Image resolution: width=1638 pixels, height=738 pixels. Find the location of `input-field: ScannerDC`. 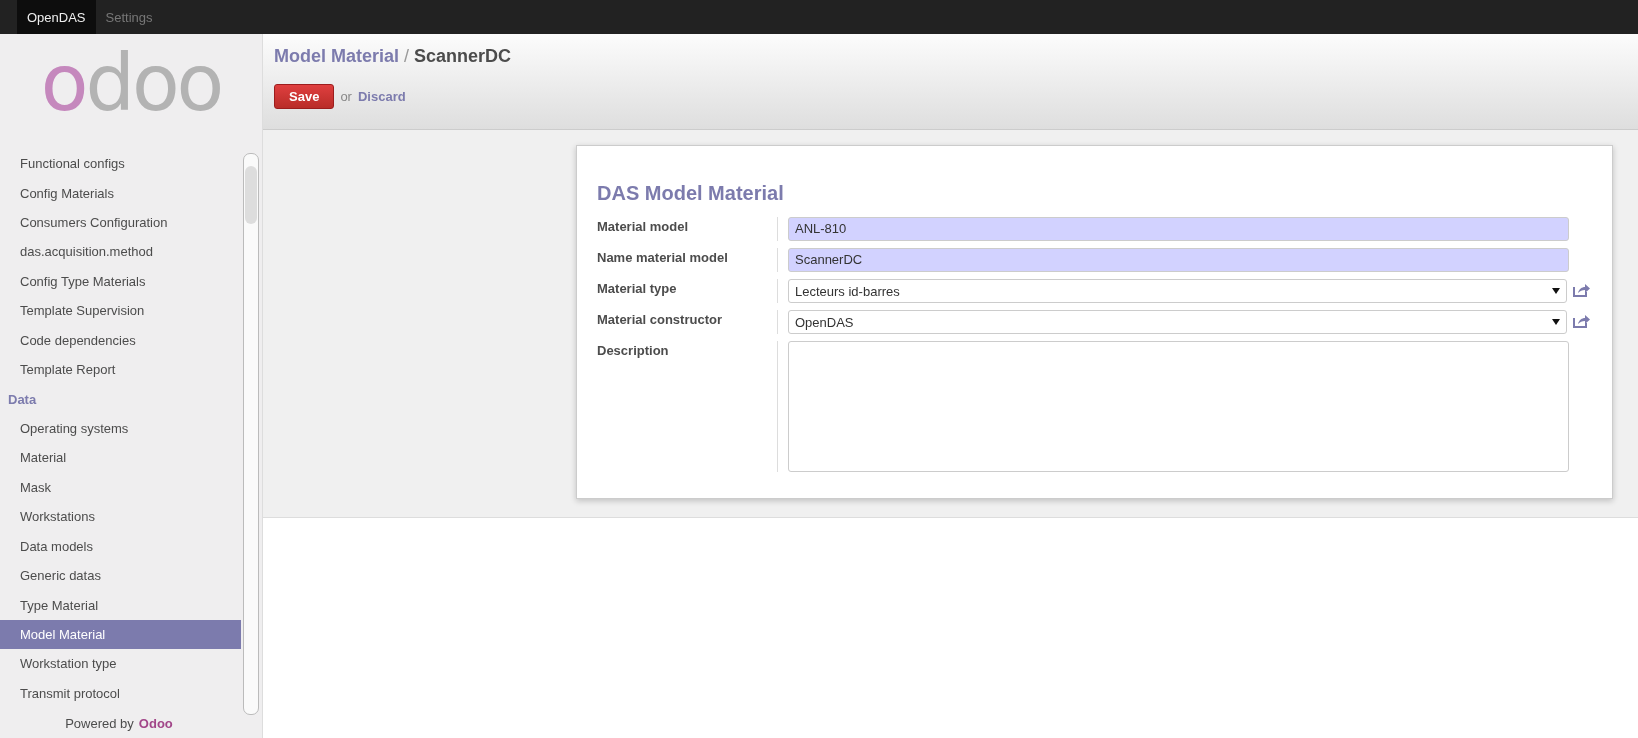

input-field: ScannerDC is located at coordinates (1178, 260).